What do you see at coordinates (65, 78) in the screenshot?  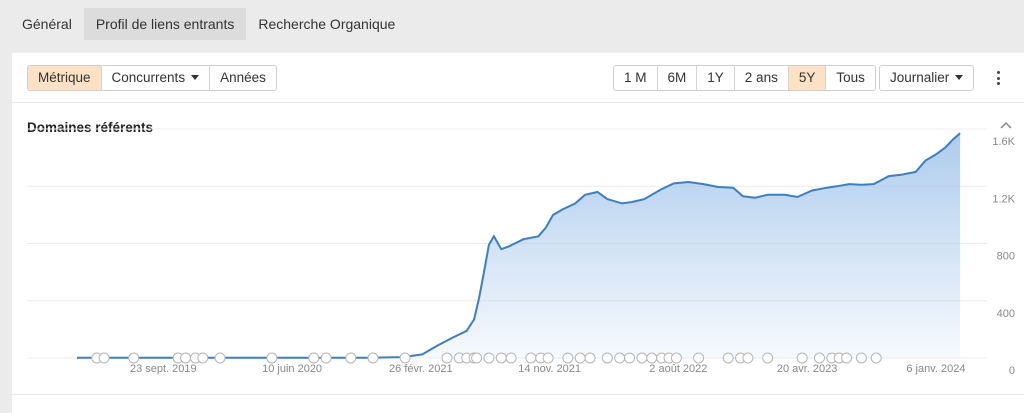 I see `metric-button: Métrique` at bounding box center [65, 78].